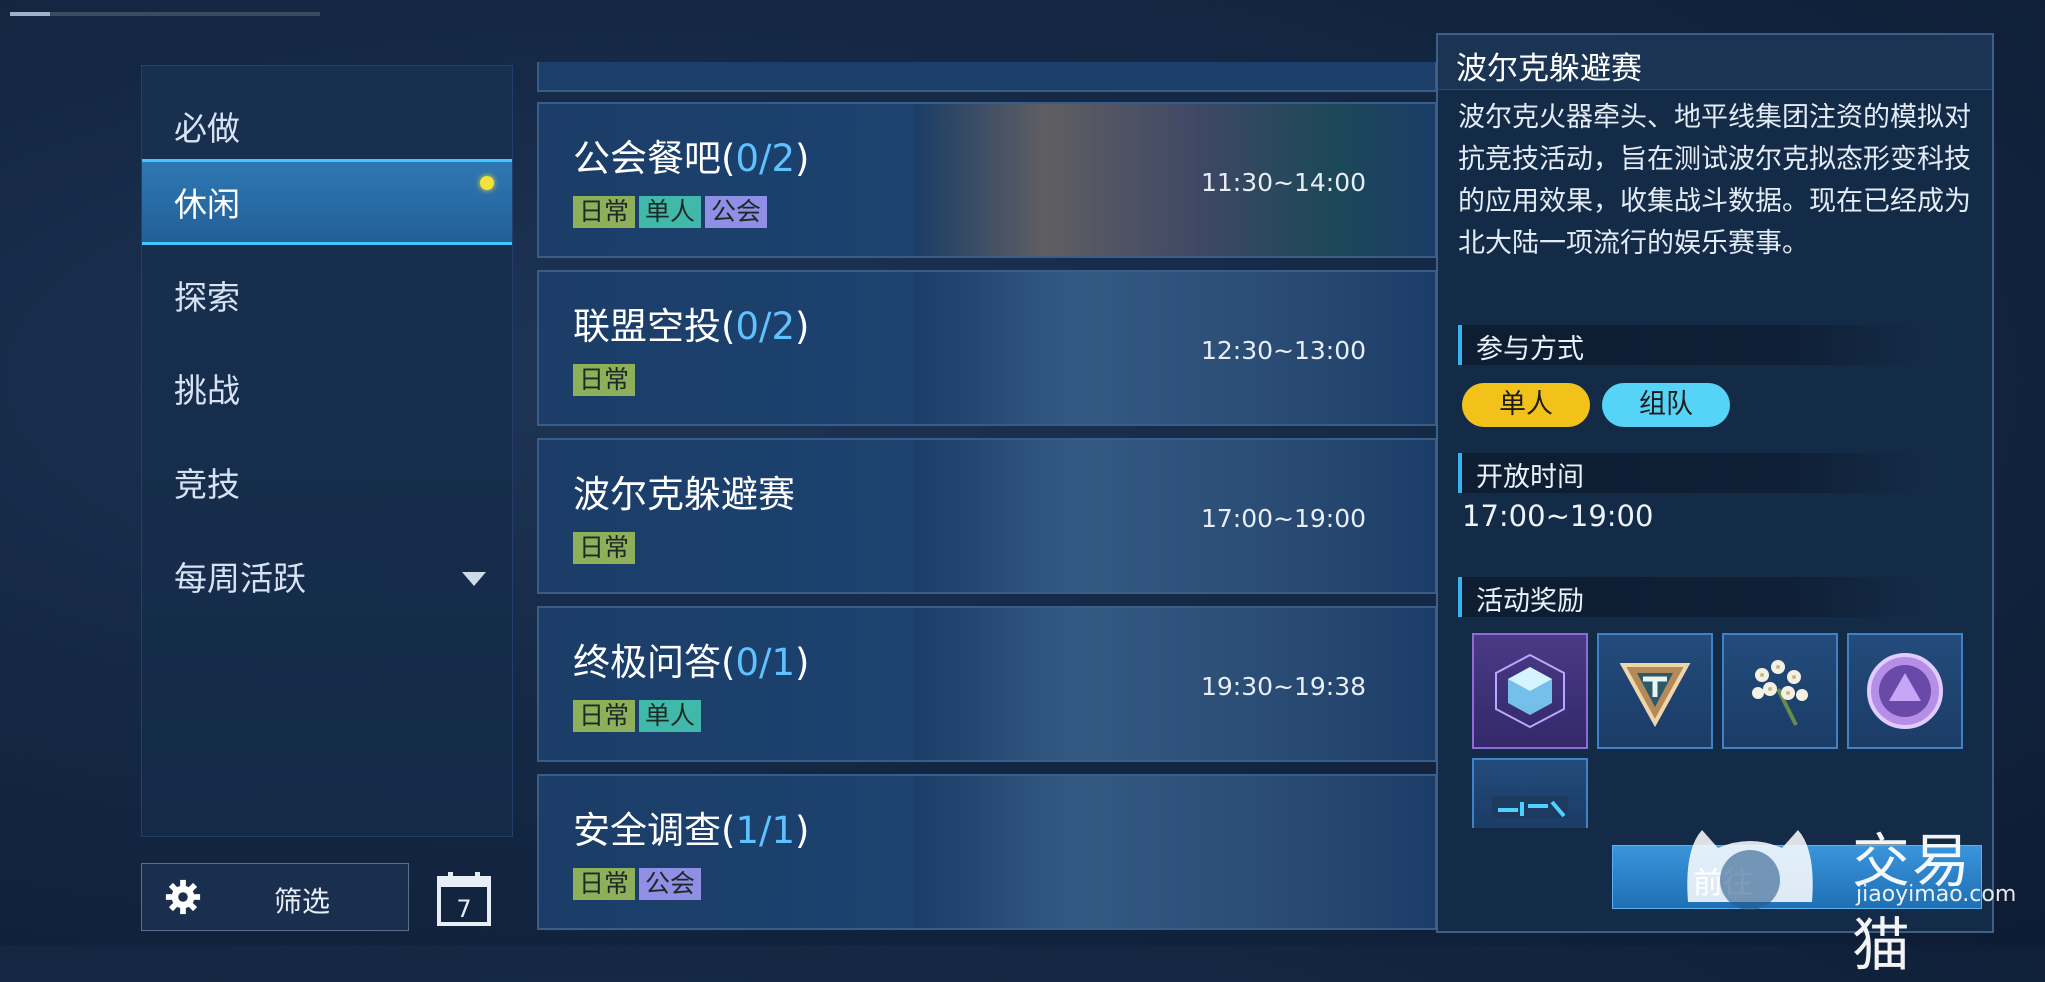 Image resolution: width=2045 pixels, height=982 pixels. Describe the element at coordinates (1666, 405) in the screenshot. I see `mode-team-pill: 组队` at that location.